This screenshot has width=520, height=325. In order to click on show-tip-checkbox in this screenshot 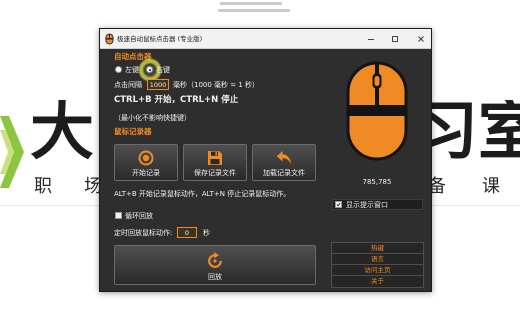, I will do `click(338, 204)`.